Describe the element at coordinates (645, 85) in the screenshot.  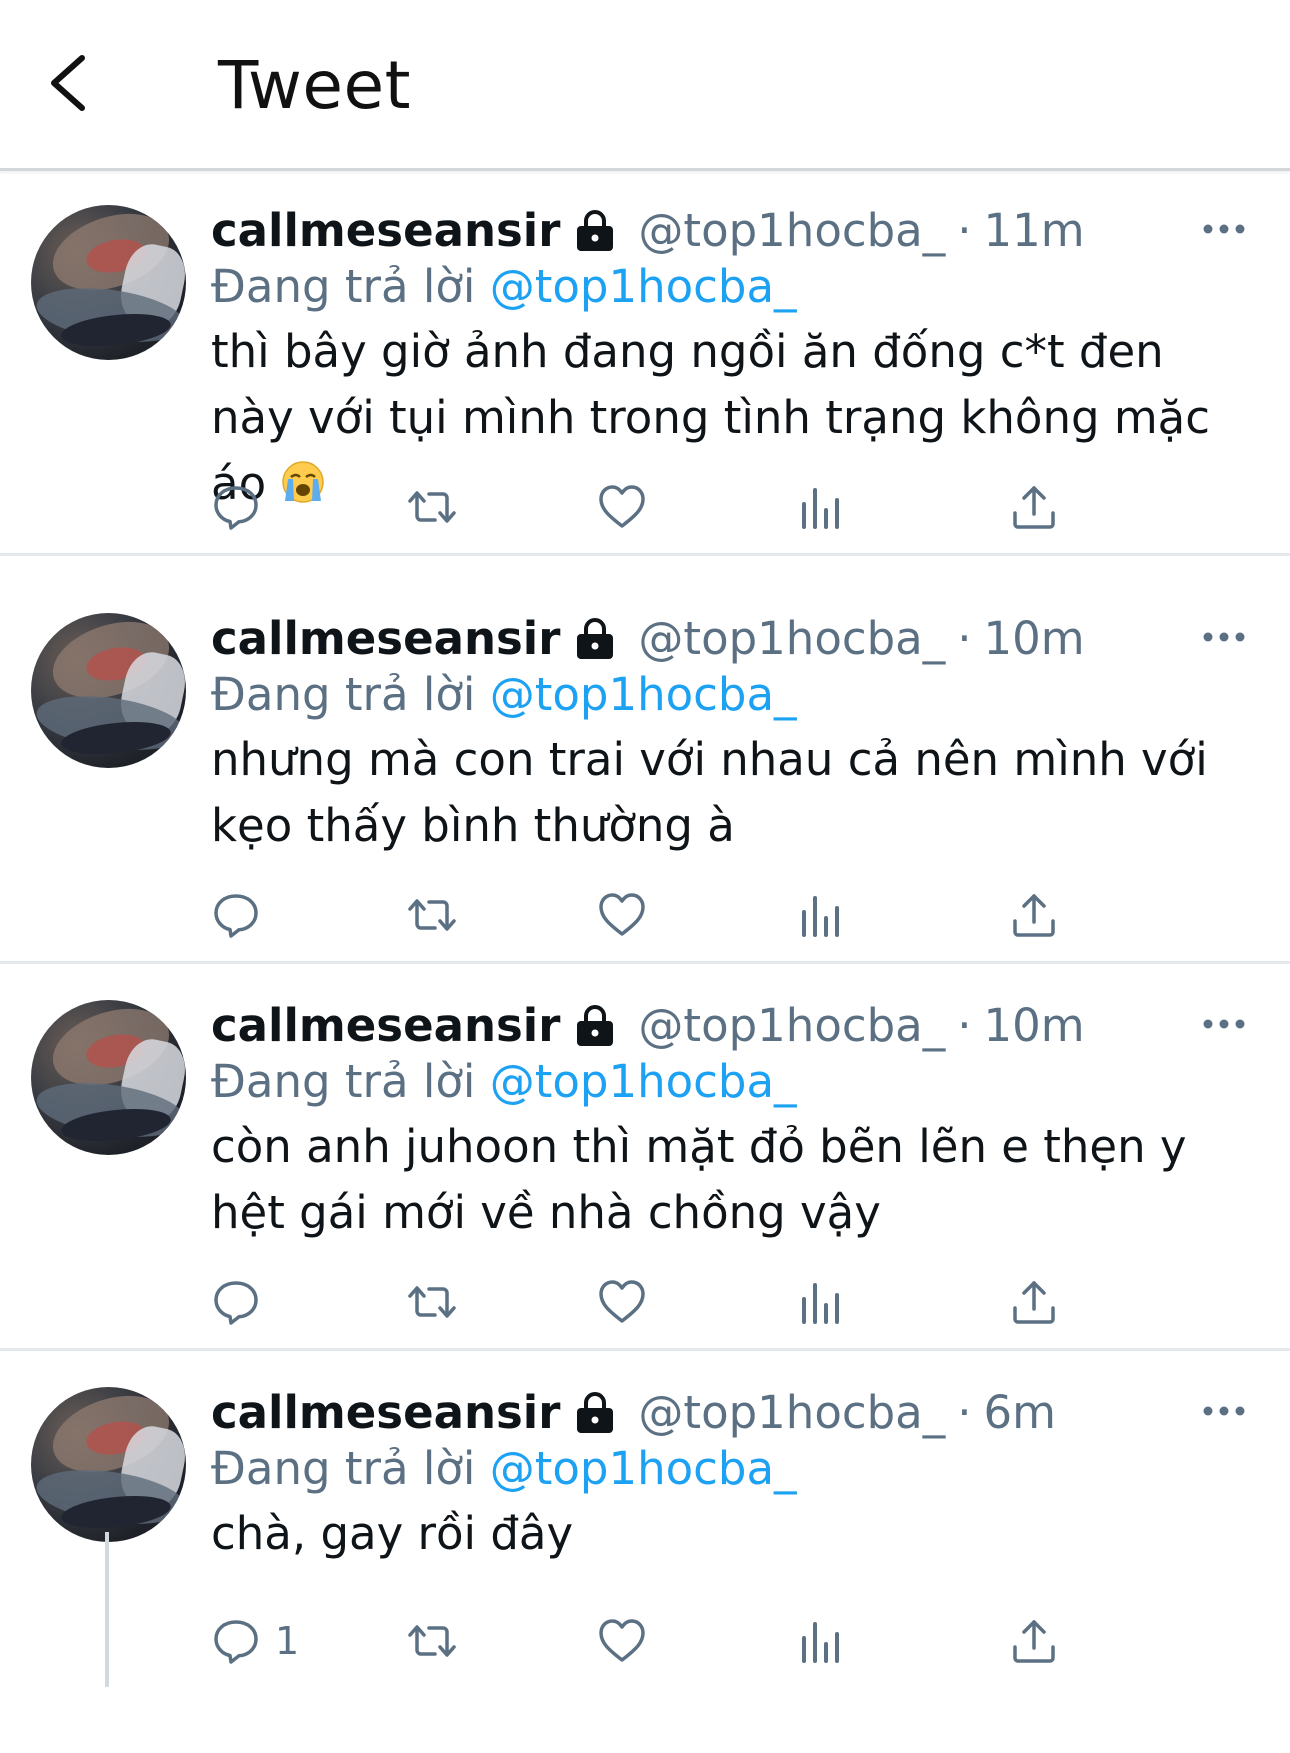
I see `top-bar: Tweet` at that location.